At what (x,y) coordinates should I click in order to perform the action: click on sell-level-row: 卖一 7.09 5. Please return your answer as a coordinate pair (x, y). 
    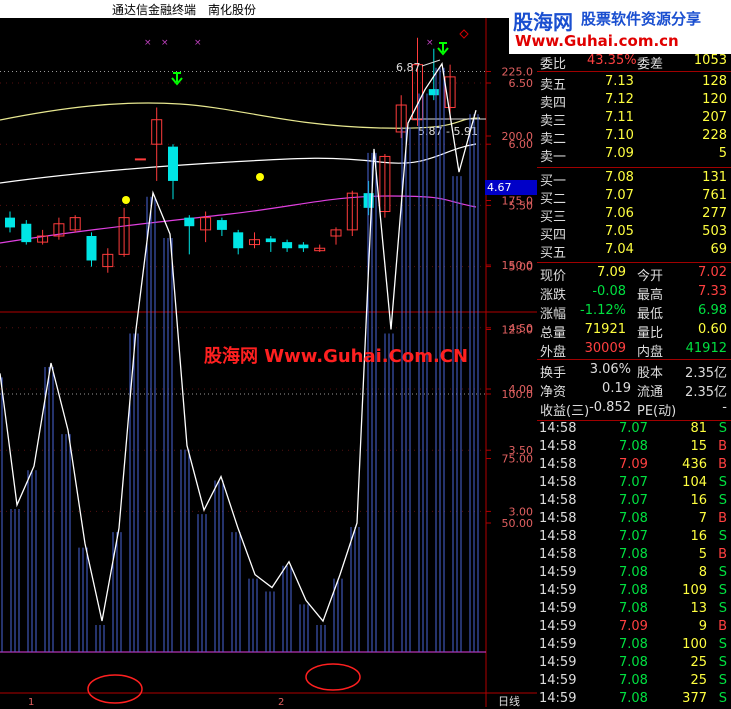
    Looking at the image, I should click on (633, 155).